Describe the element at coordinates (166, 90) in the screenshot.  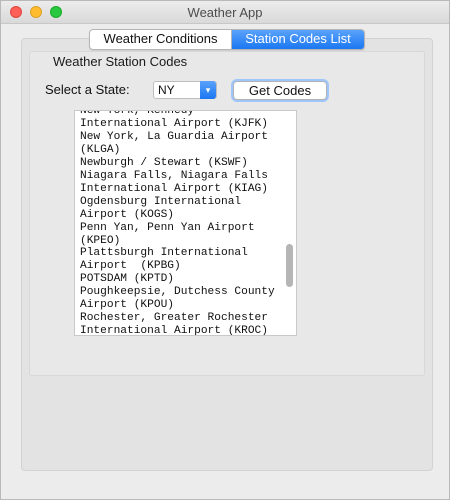
I see `state-select-value: NY` at that location.